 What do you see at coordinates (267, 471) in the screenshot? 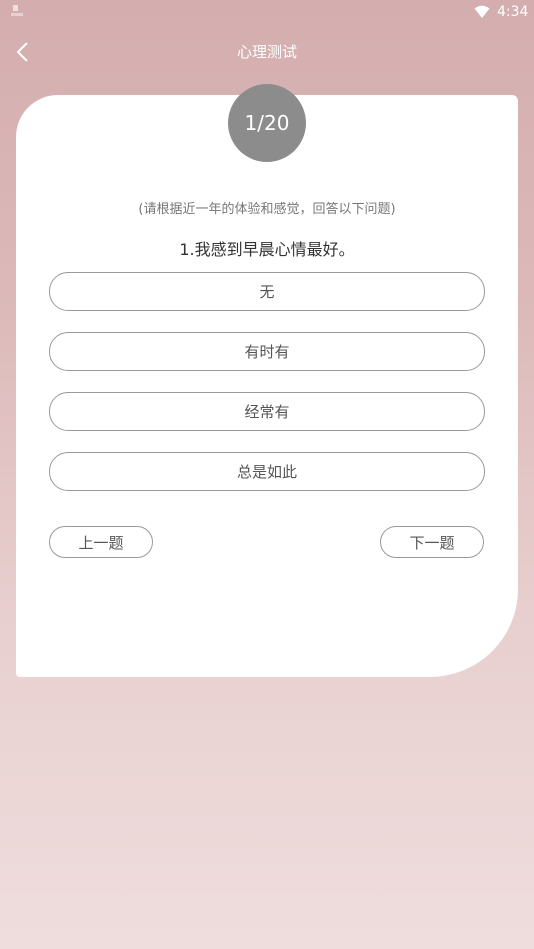
I see `option-button-always: 总是如此` at bounding box center [267, 471].